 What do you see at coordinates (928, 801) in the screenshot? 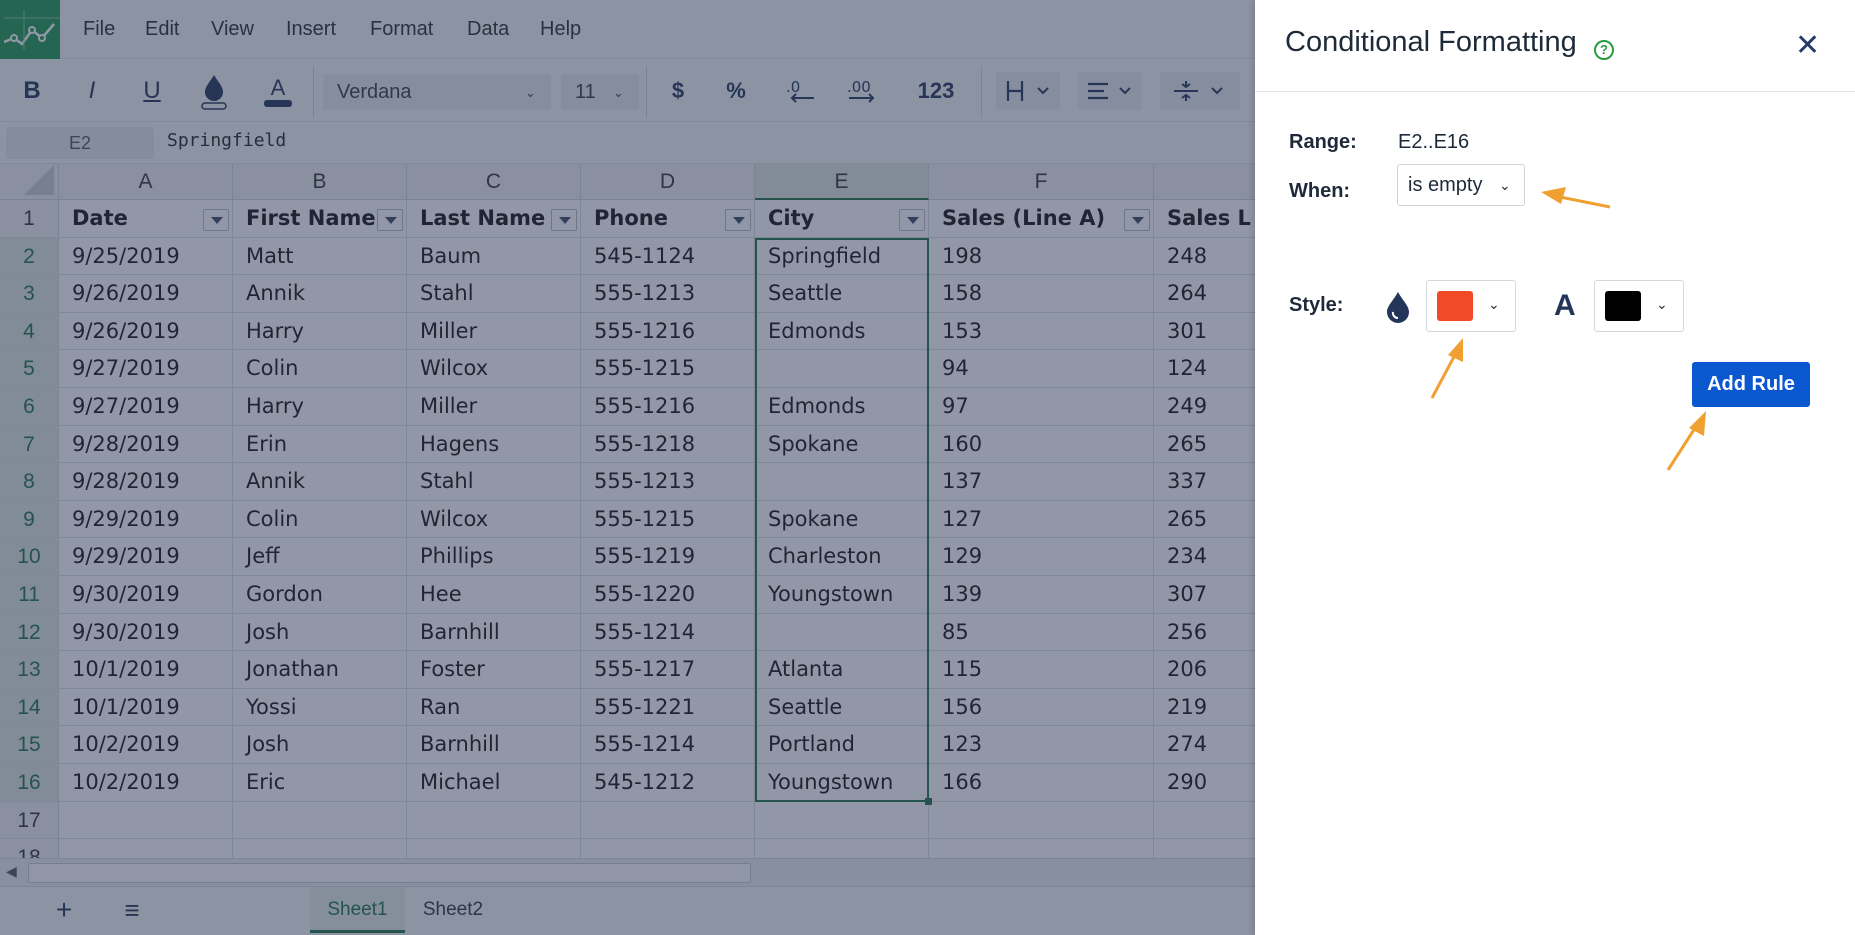
I see `fill-handle` at bounding box center [928, 801].